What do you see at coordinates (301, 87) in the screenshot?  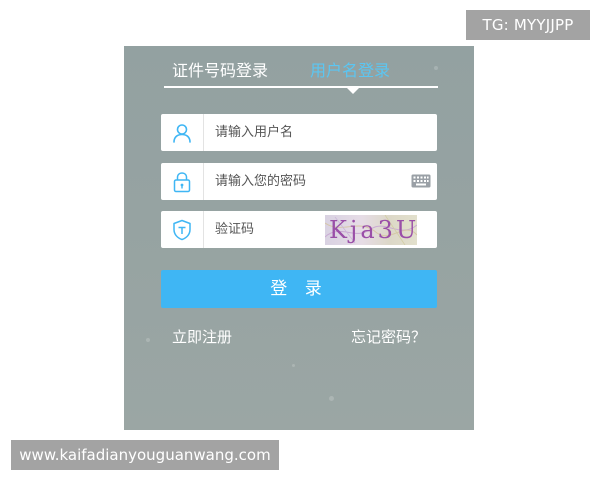 I see `tabs-underline` at bounding box center [301, 87].